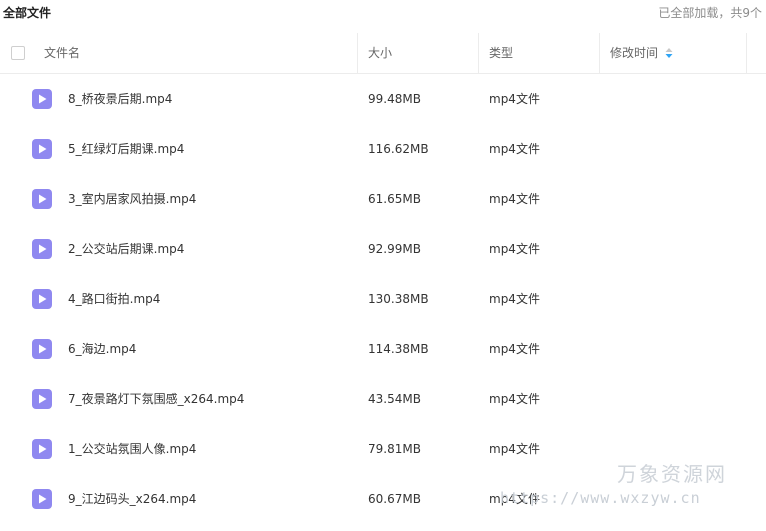 This screenshot has width=766, height=531. What do you see at coordinates (600, 498) in the screenshot?
I see `watermark-url: https://www.wxzyw.cn` at bounding box center [600, 498].